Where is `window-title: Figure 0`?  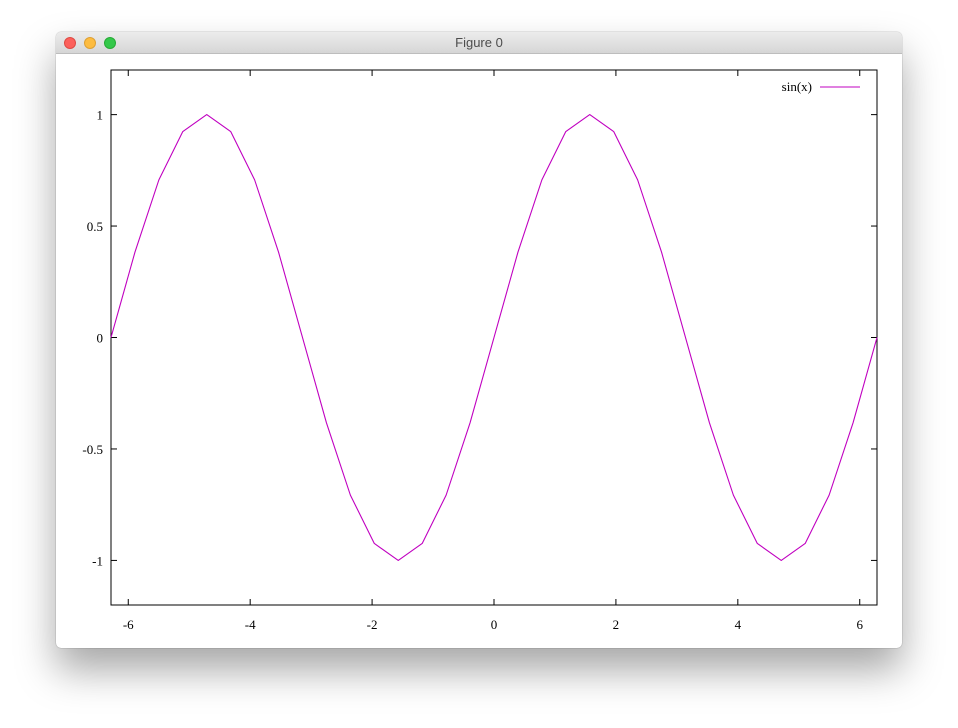 window-title: Figure 0 is located at coordinates (479, 42).